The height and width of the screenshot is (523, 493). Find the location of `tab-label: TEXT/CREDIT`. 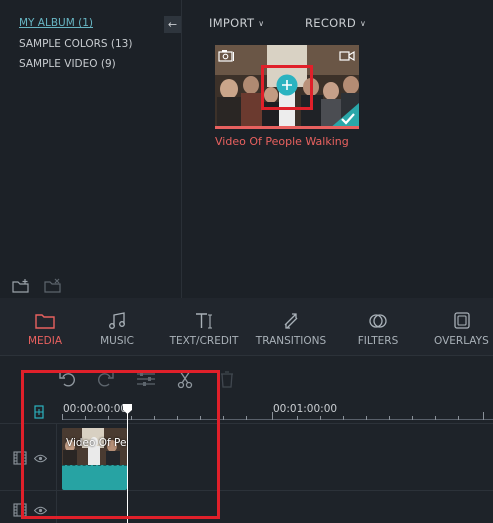

tab-label: TEXT/CREDIT is located at coordinates (204, 341).